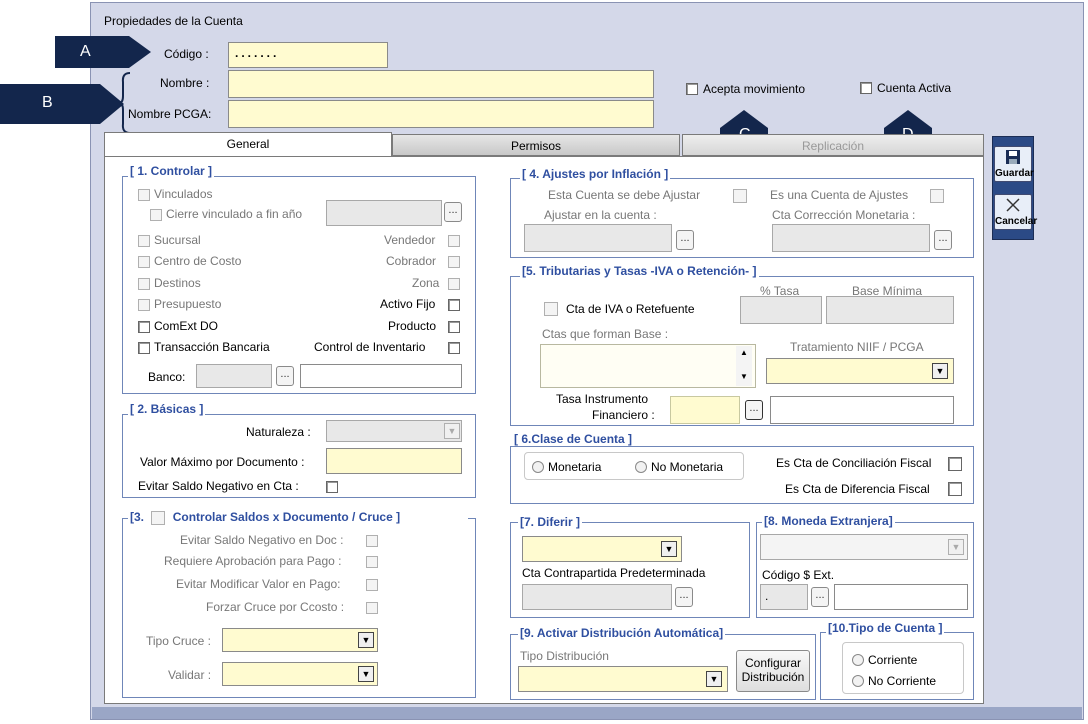 The width and height of the screenshot is (1088, 724). What do you see at coordinates (144, 305) in the screenshot?
I see `presupuesto-checkbox` at bounding box center [144, 305].